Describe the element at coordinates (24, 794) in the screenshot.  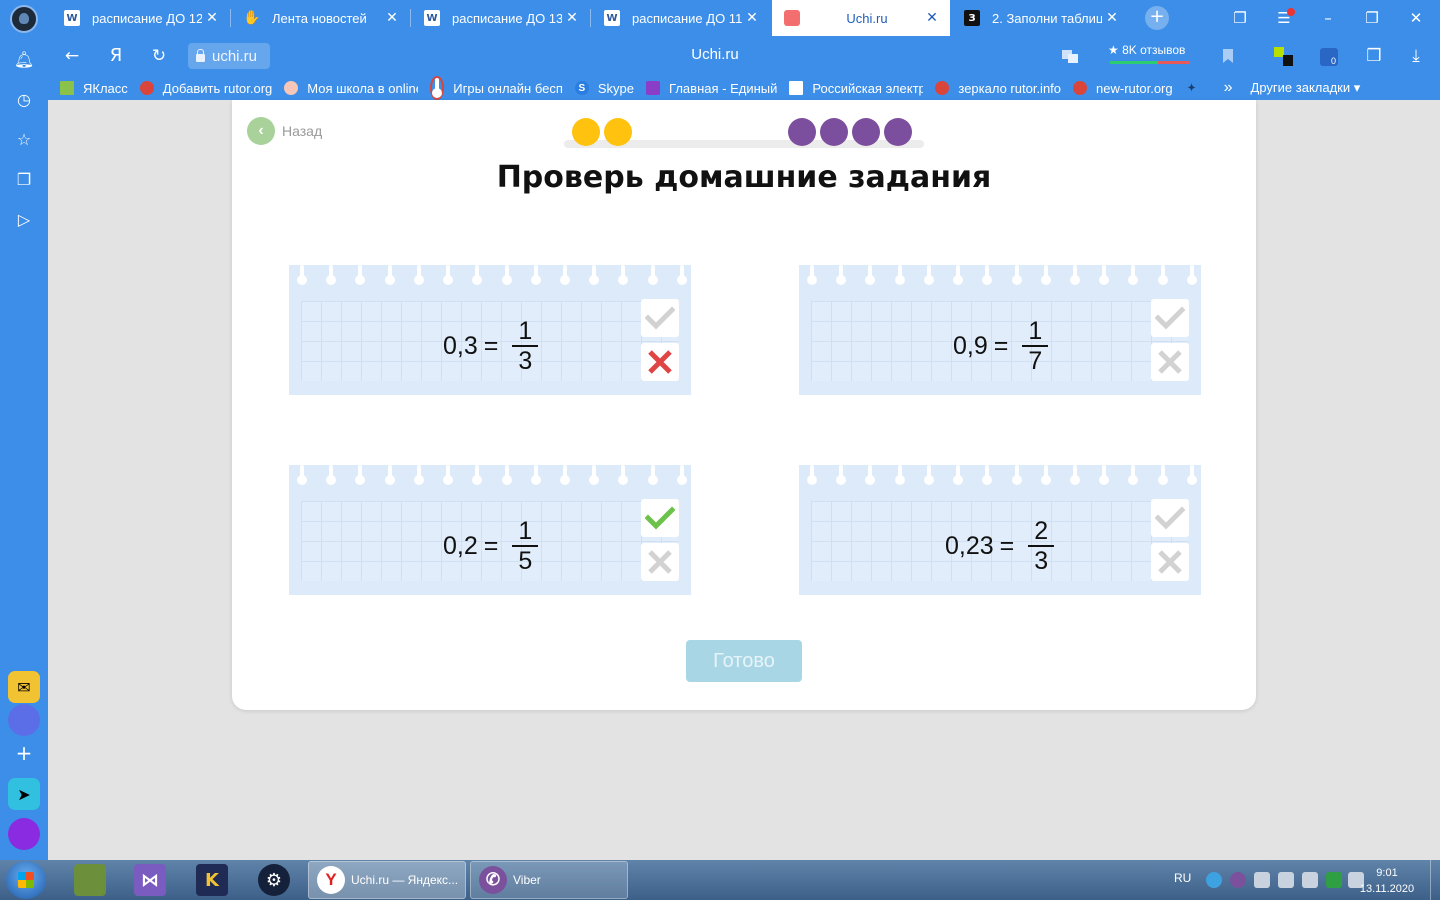
I see `send-icon: ➤` at that location.